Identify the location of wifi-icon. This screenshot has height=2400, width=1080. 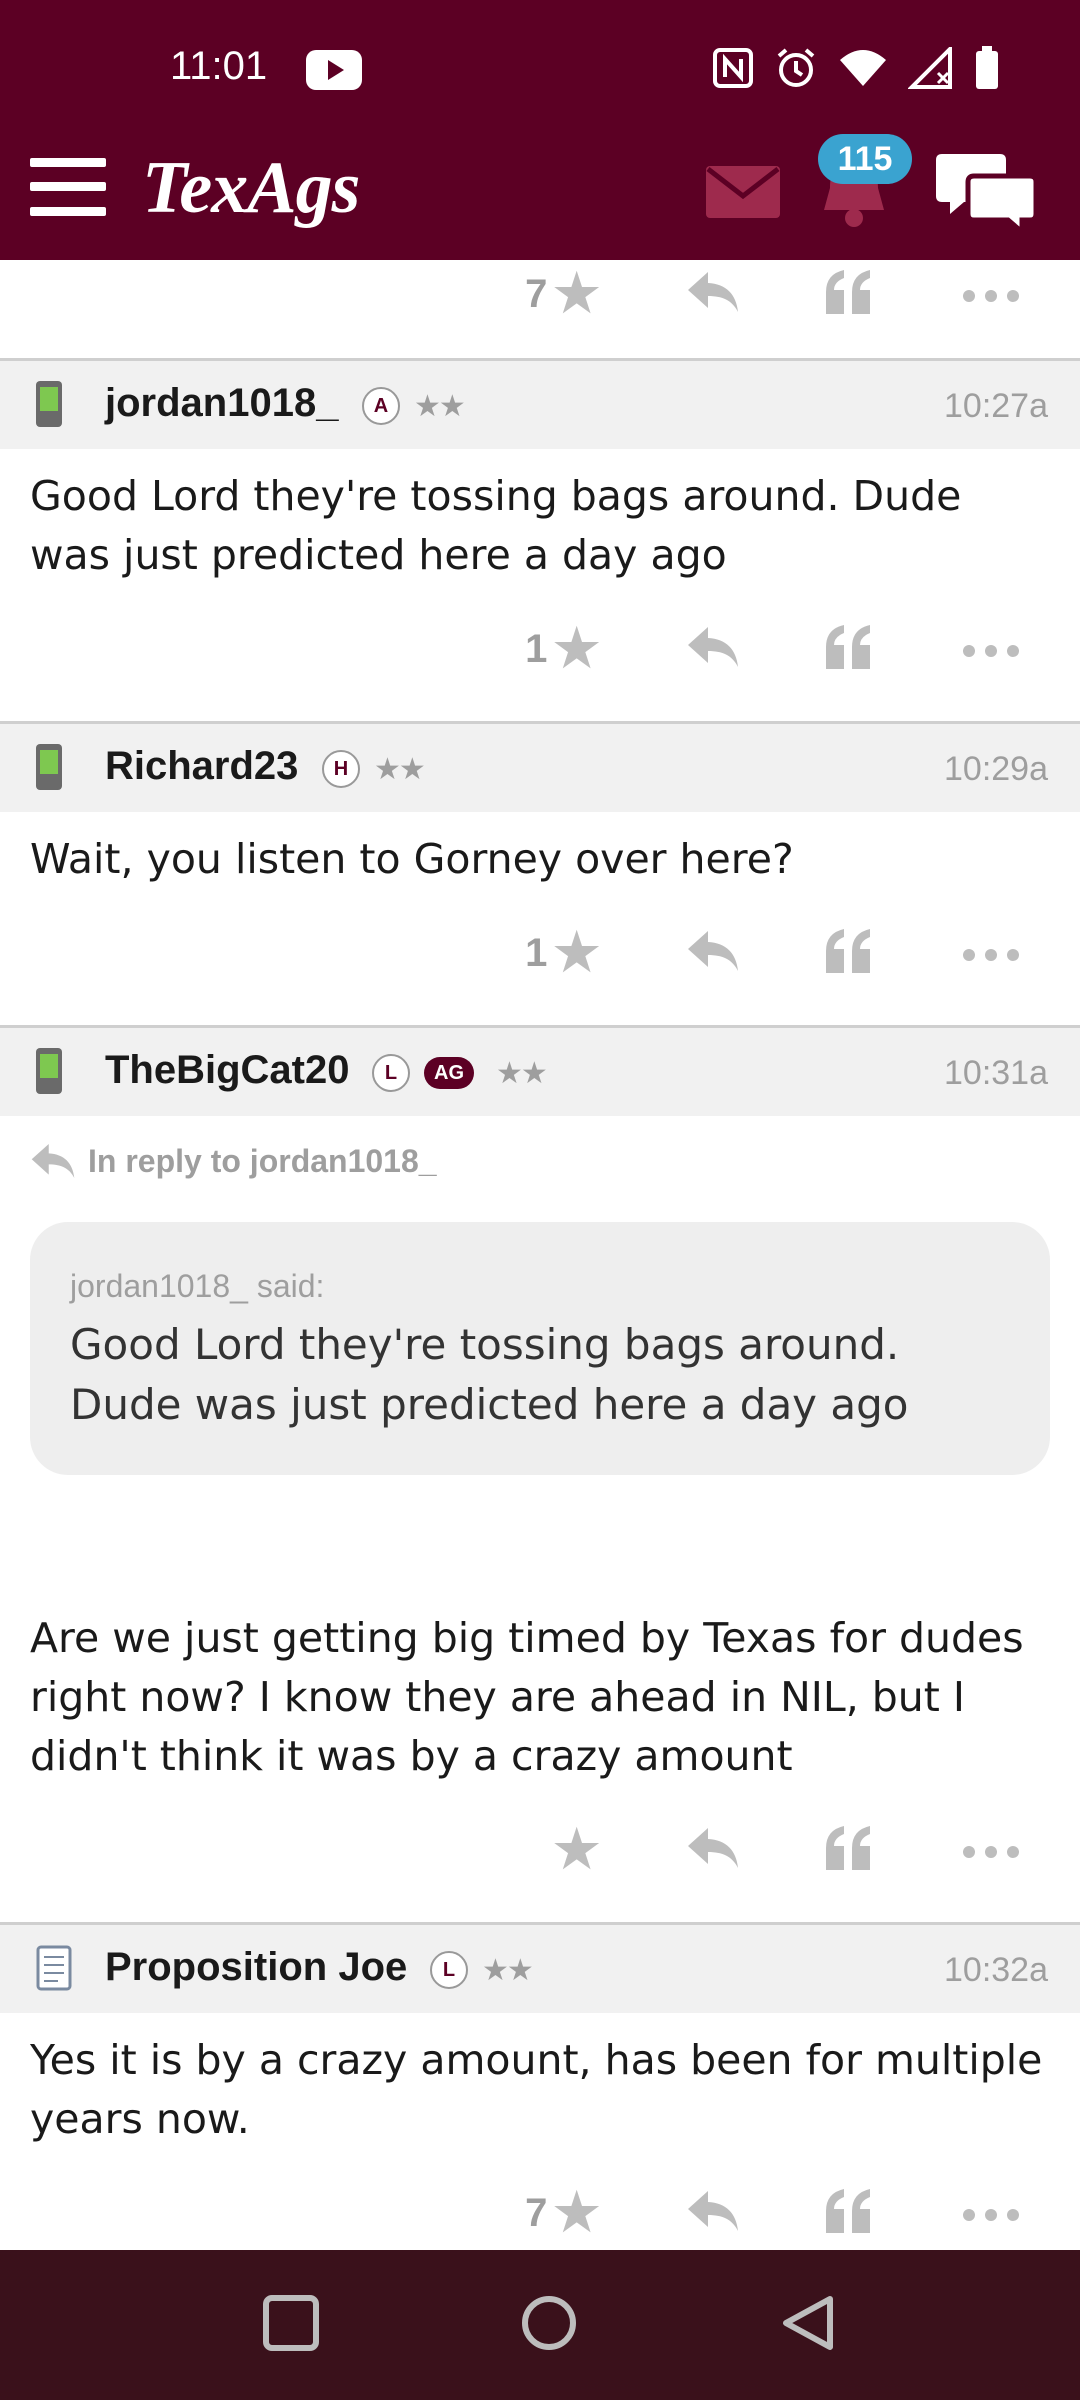
(863, 68).